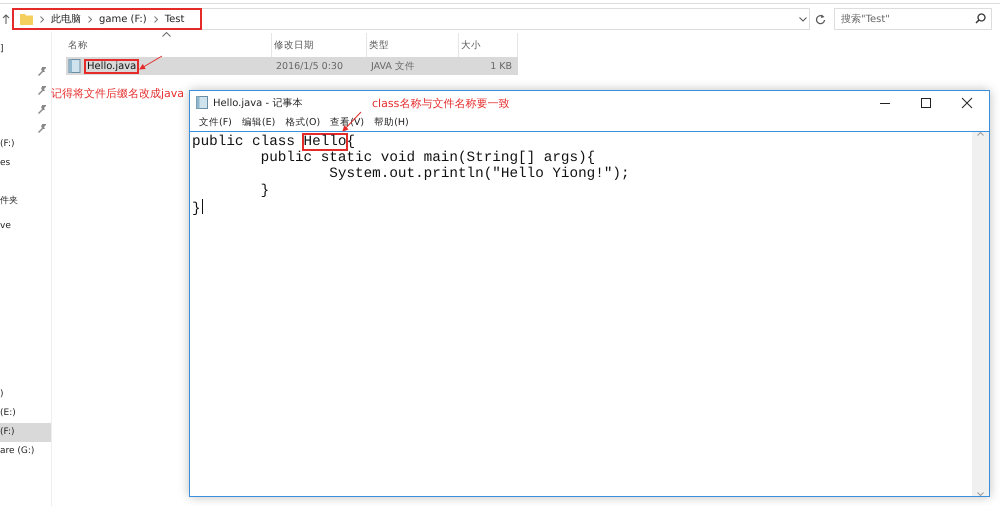 This screenshot has height=506, width=1000. What do you see at coordinates (26, 19) in the screenshot?
I see `folder-icon` at bounding box center [26, 19].